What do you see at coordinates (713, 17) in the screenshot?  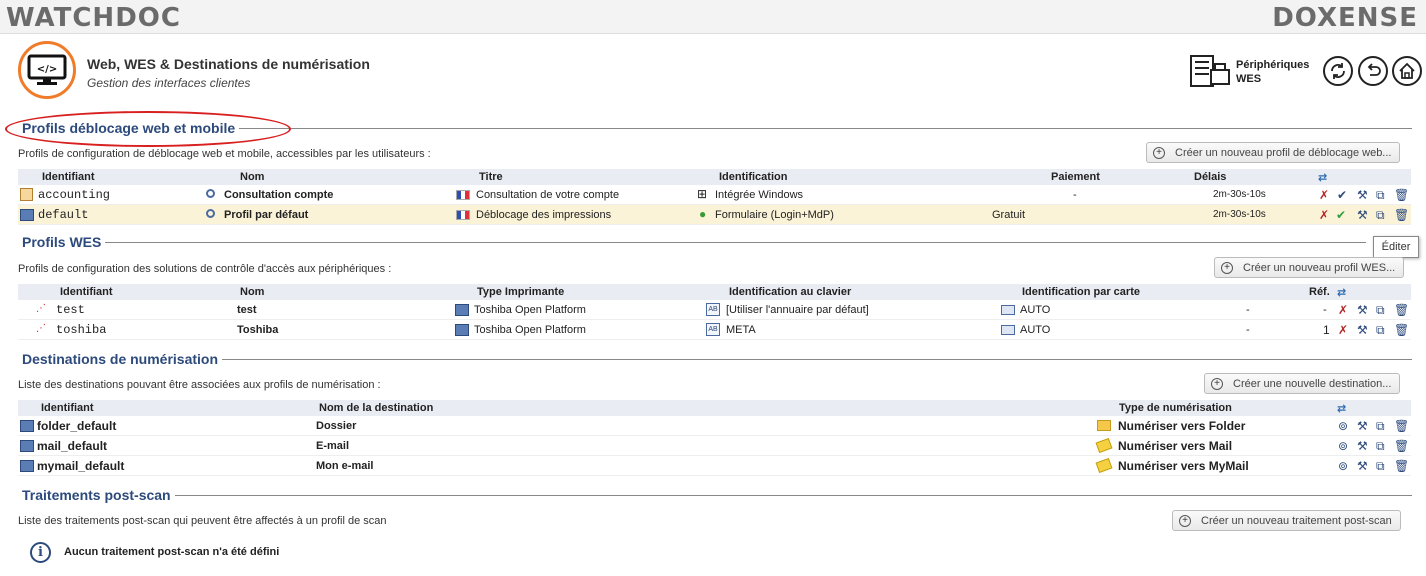 I see `top-brand-bar: WATCHDOC DOXENSE` at bounding box center [713, 17].